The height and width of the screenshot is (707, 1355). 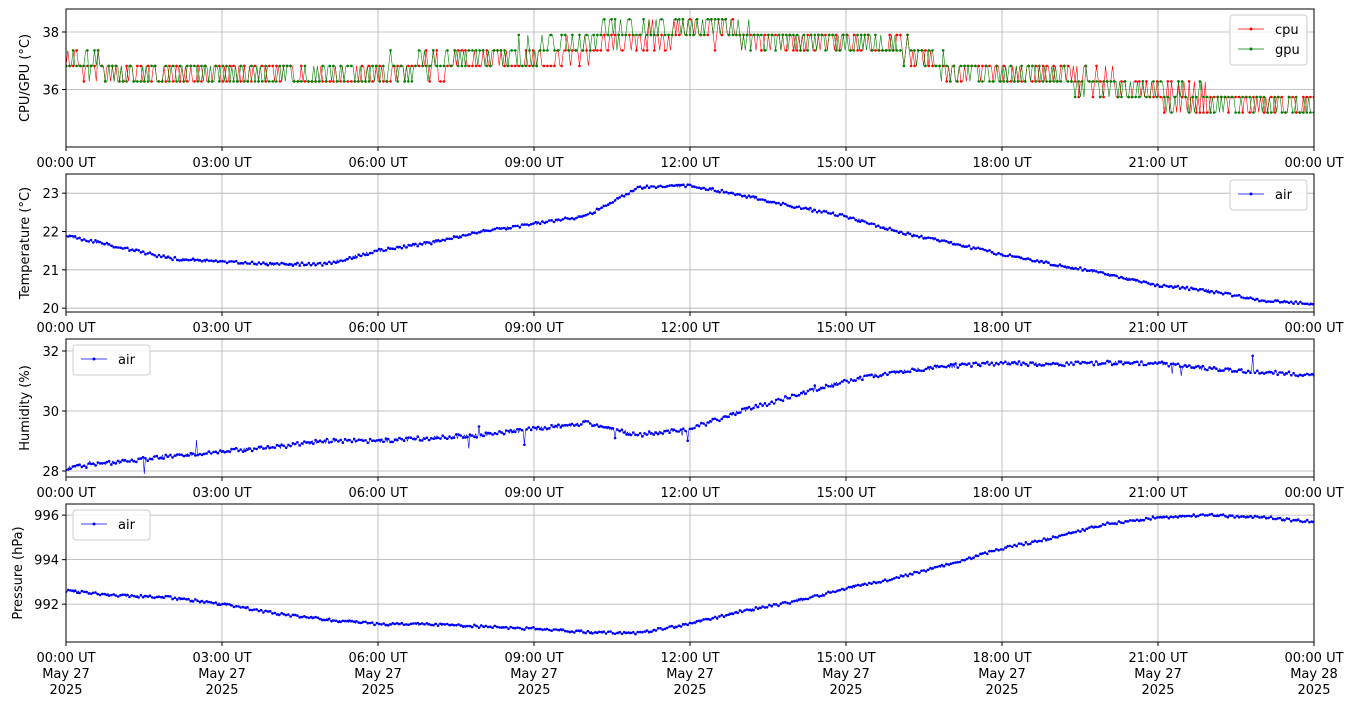 I want to click on x-tick-label: 21:00 UT, so click(x=1157, y=163).